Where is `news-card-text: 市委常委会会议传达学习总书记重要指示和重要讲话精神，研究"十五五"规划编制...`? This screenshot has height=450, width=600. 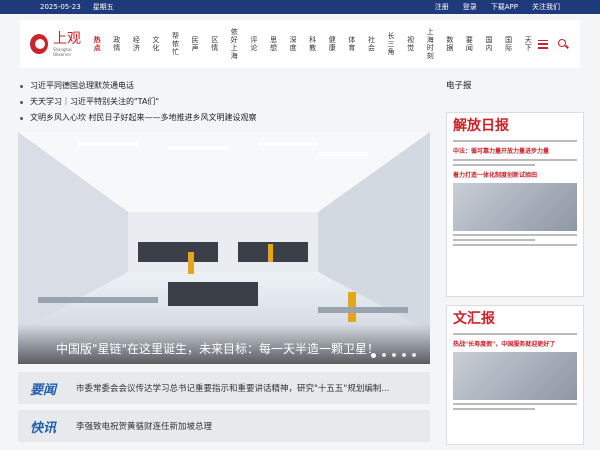
news-card-text: 市委常委会会议传达学习总书记重要指示和重要讲话精神，研究"十五五"规划编制... is located at coordinates (233, 389).